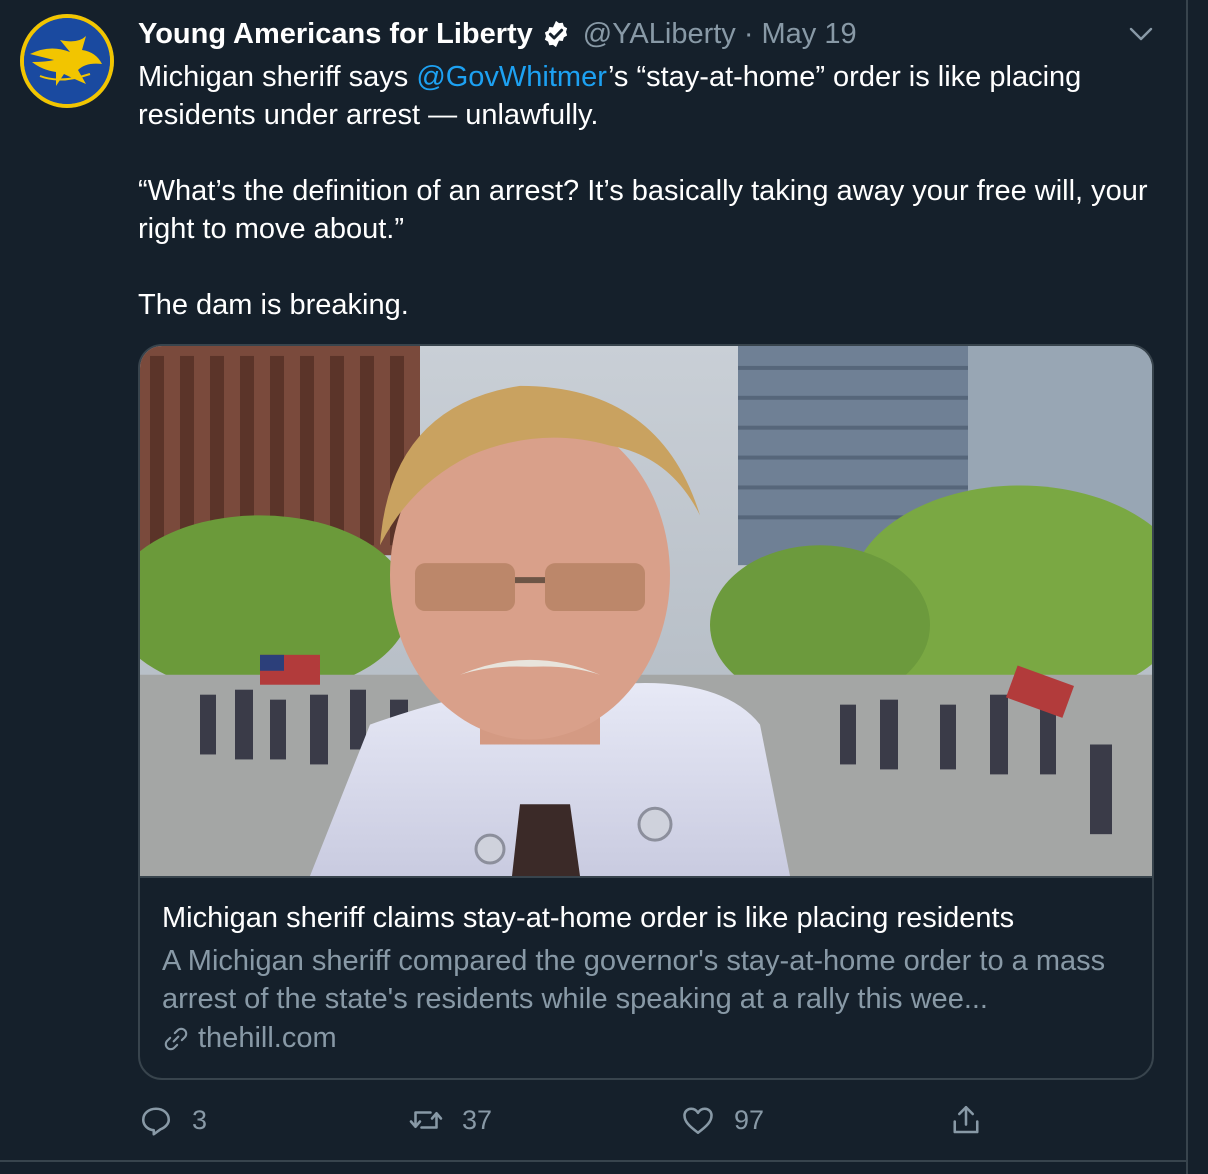 The image size is (1208, 1174). I want to click on retweet-icon, so click(426, 1120).